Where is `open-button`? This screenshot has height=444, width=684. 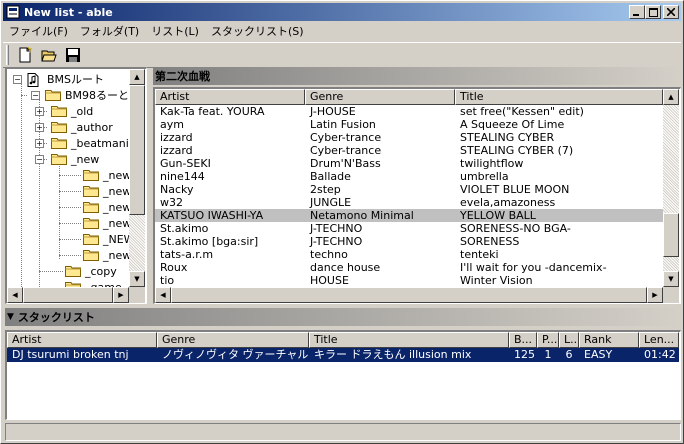 open-button is located at coordinates (48, 55).